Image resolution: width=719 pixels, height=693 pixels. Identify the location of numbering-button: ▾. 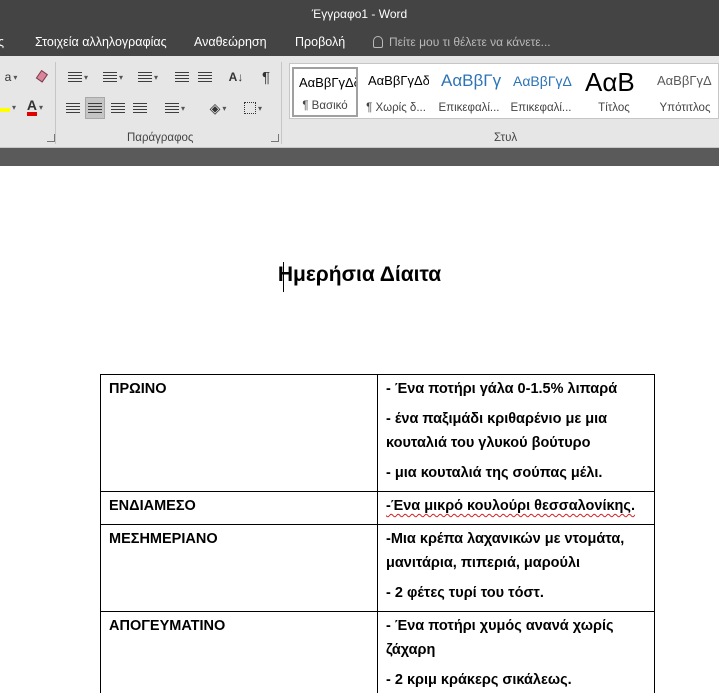
(113, 77).